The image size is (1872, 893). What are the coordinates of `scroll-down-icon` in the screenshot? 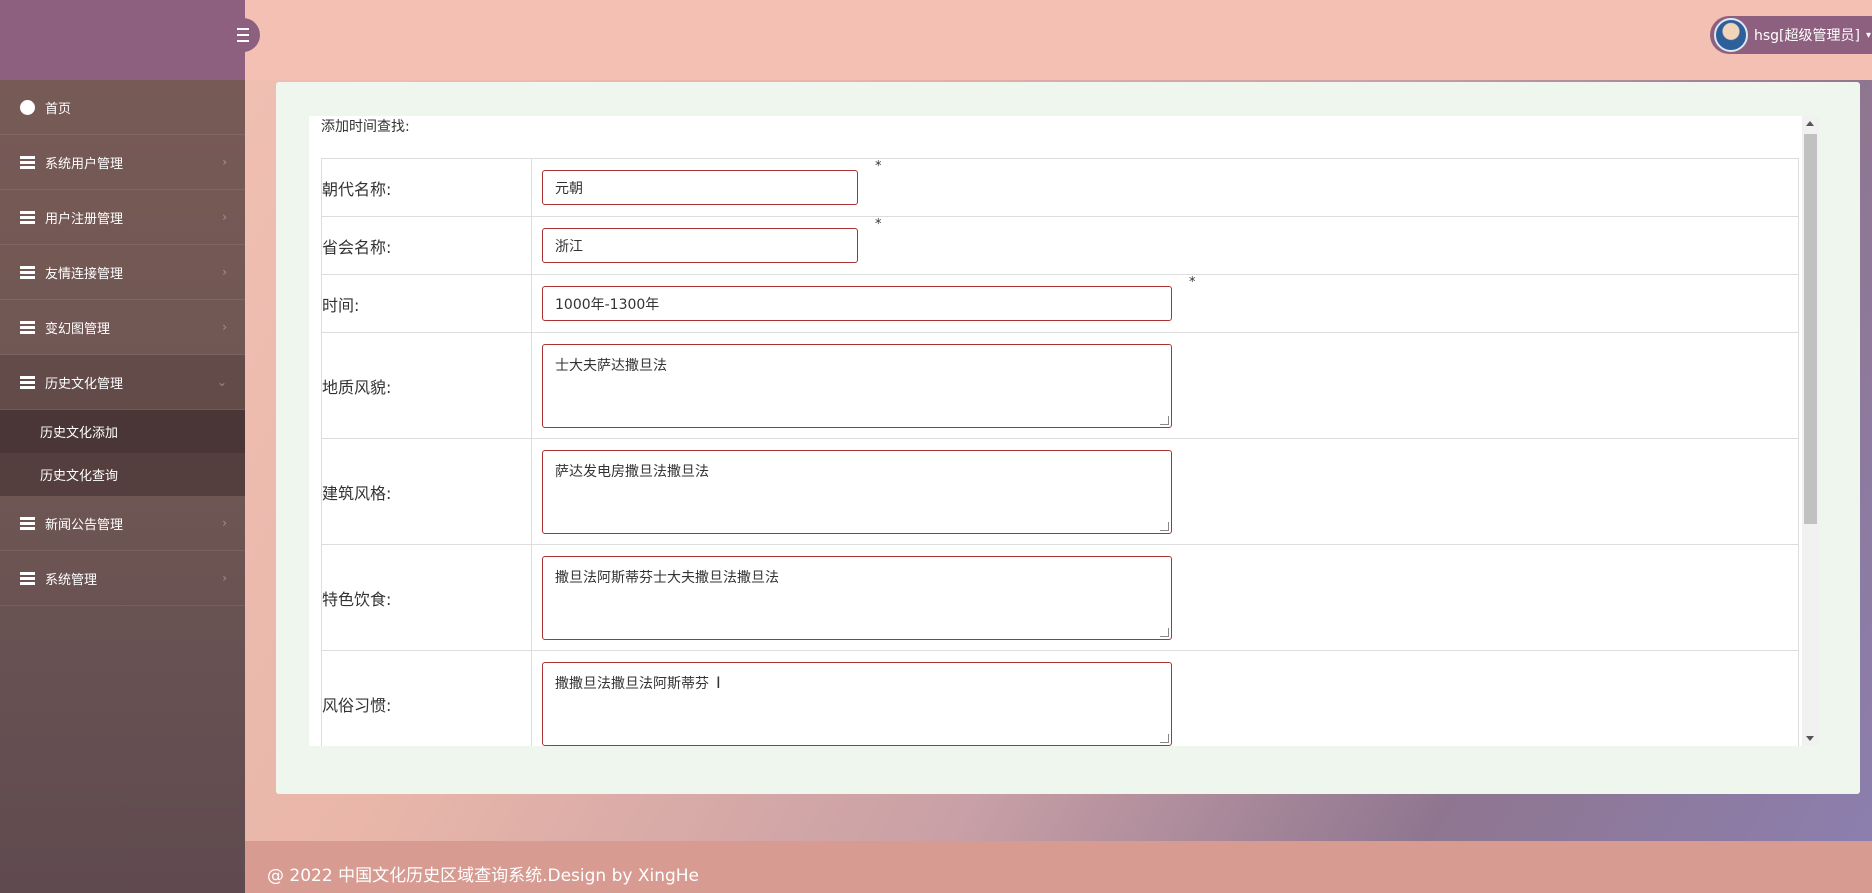 It's located at (1810, 738).